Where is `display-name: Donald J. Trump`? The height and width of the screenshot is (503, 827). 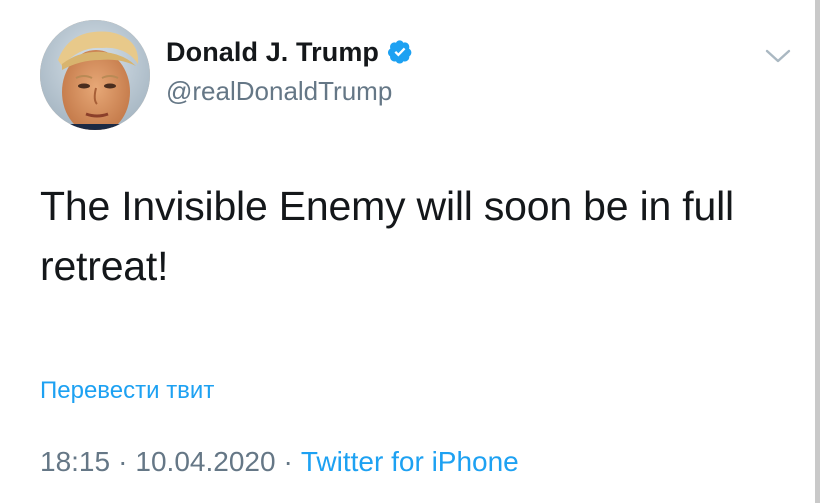
display-name: Donald J. Trump is located at coordinates (272, 52).